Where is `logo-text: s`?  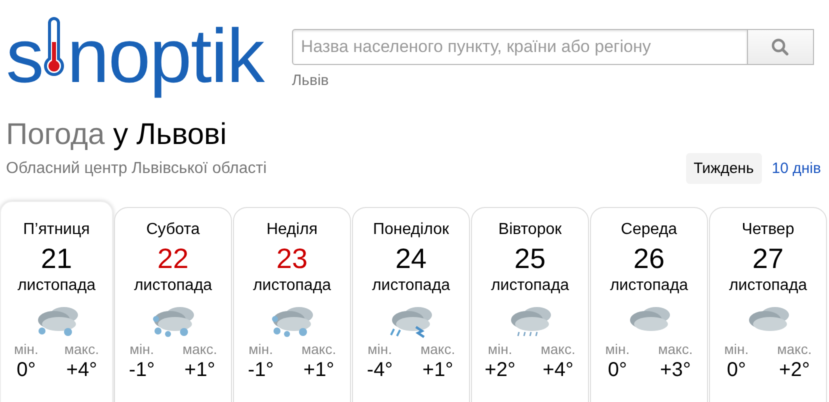 logo-text: s is located at coordinates (24, 57).